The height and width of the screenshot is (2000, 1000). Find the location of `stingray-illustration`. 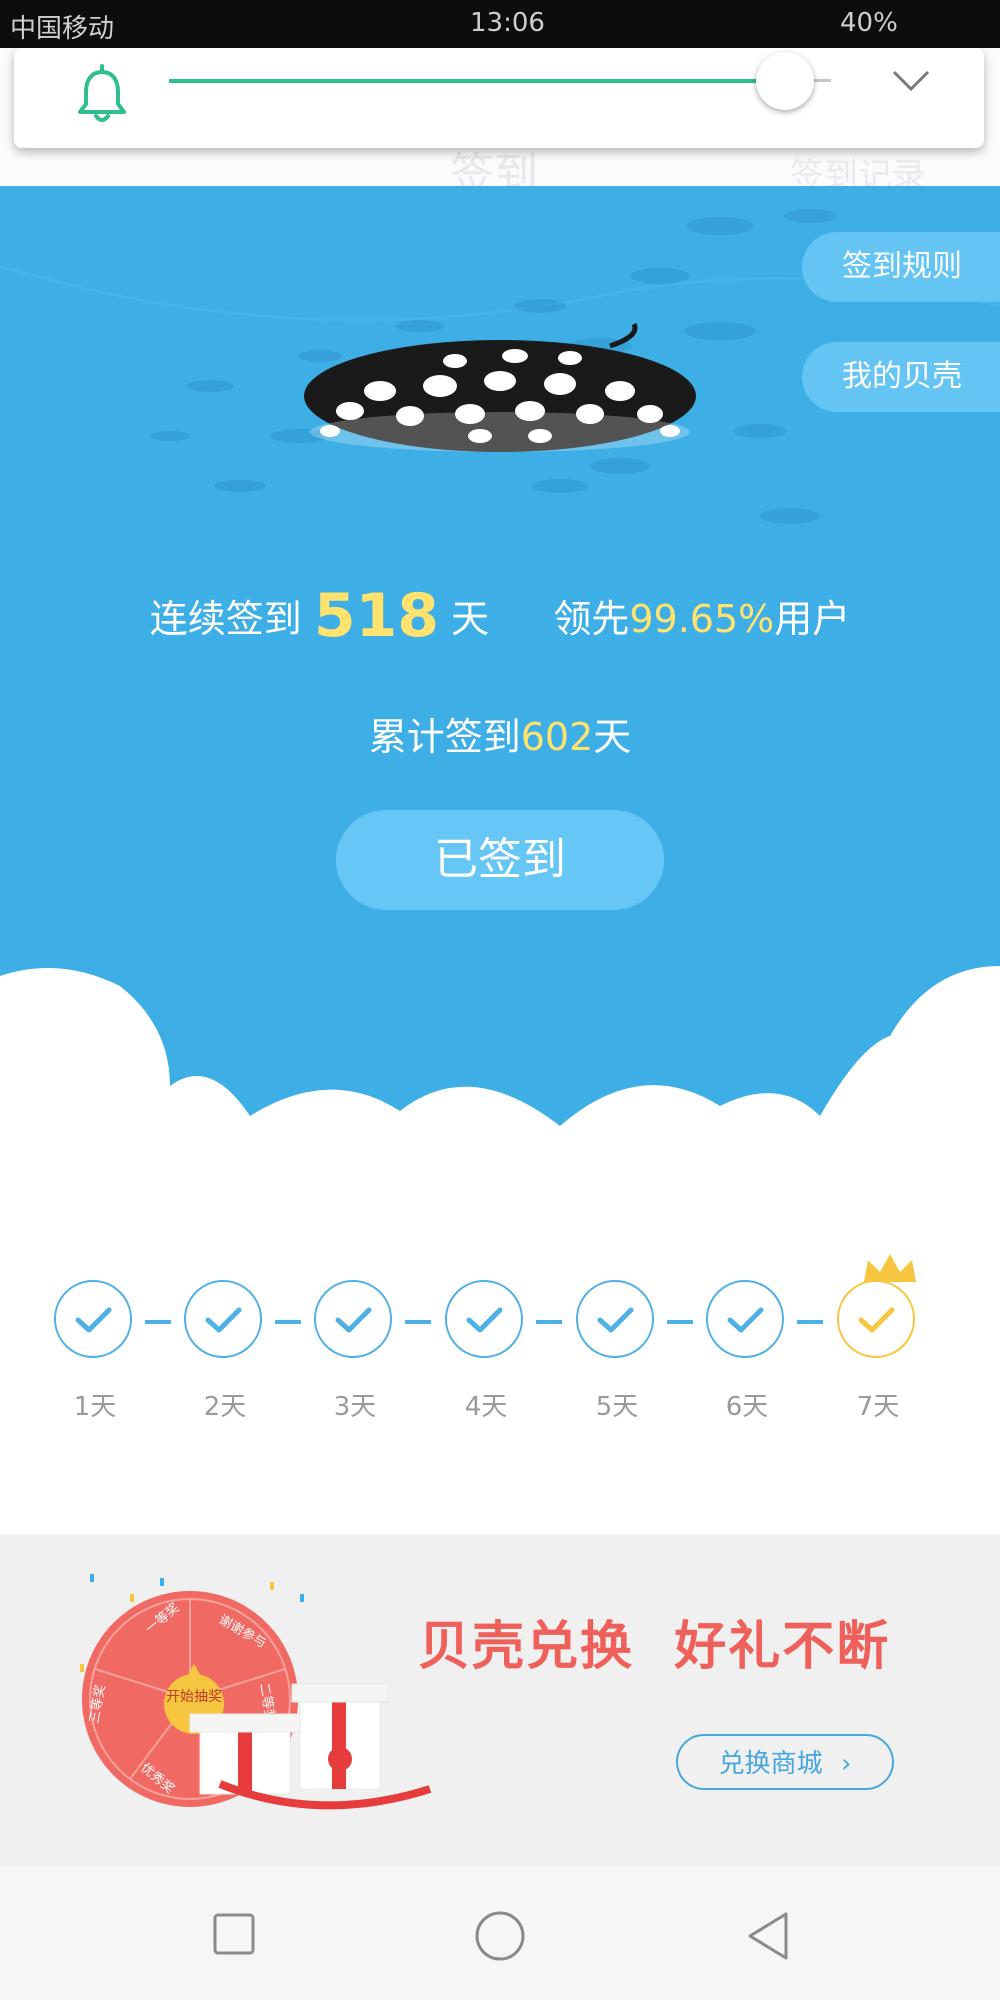

stingray-illustration is located at coordinates (500, 387).